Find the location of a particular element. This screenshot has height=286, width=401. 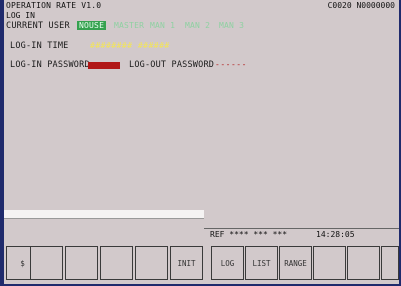

user-option-nouse: NOUSE is located at coordinates (92, 25).